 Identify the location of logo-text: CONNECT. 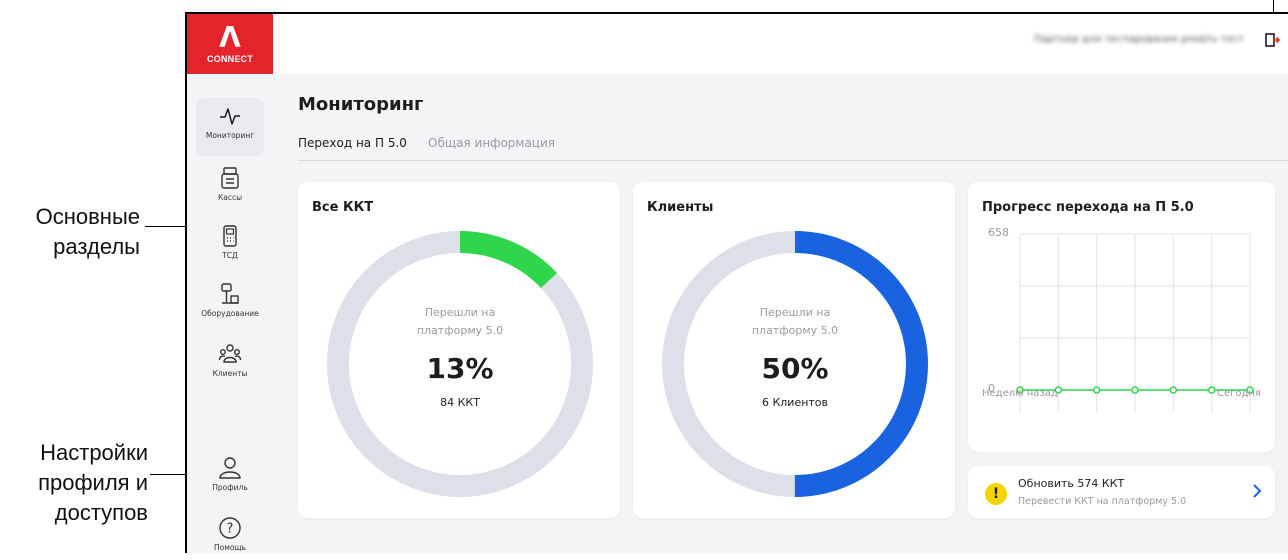
(230, 59).